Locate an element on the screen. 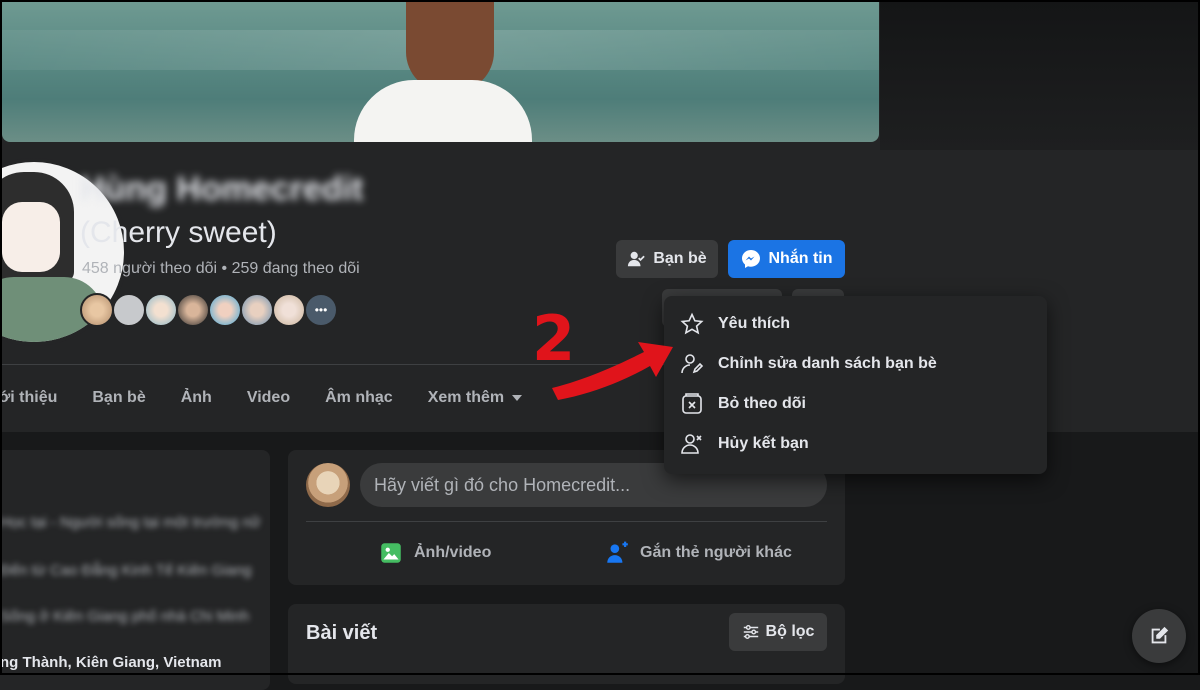  tab-about: Giới thiệu is located at coordinates (28, 398).